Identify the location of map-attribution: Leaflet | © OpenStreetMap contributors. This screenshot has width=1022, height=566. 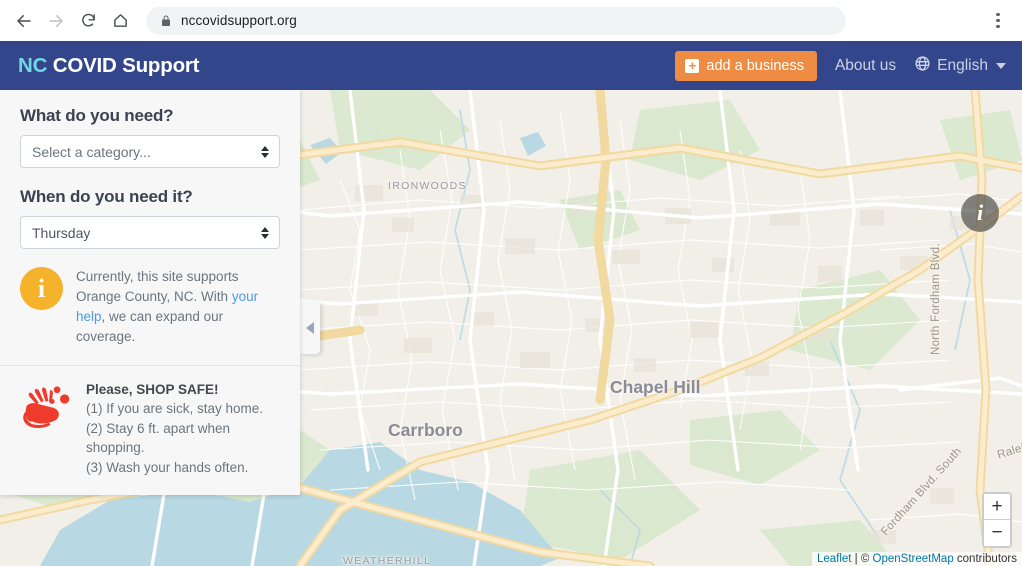
(916, 559).